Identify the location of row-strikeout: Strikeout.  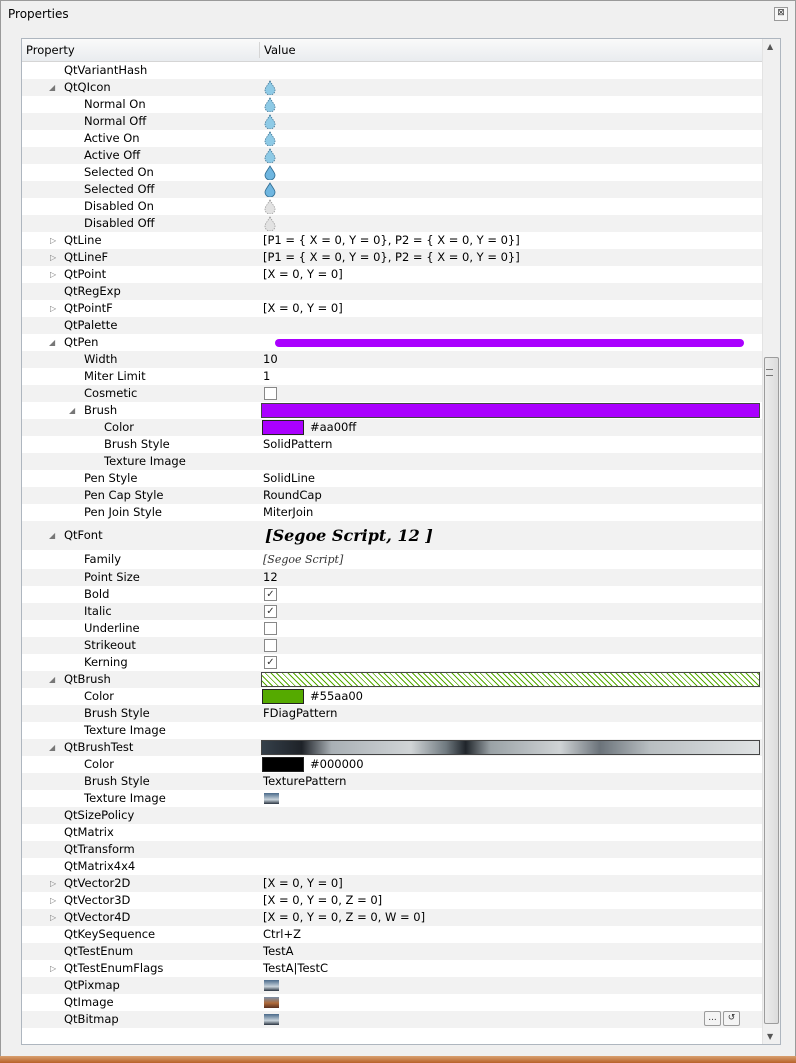
(392, 645).